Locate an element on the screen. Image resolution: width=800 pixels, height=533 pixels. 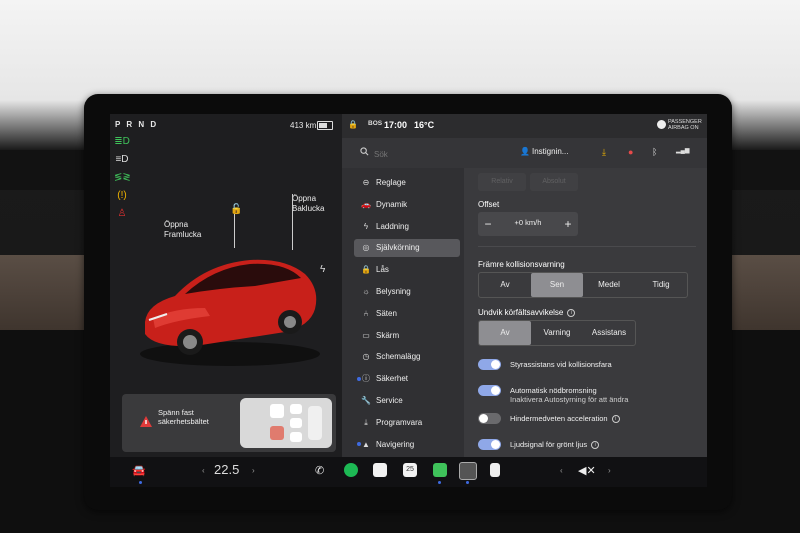
sidebar-item-4: ◎ Självkörning is located at coordinates (407, 248).